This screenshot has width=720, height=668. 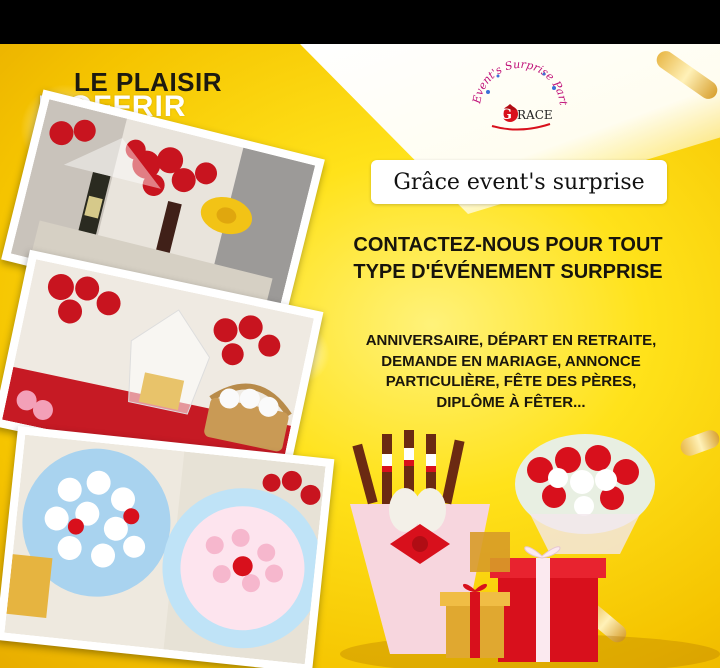 What do you see at coordinates (506, 115) in the screenshot?
I see `svg-text: G` at bounding box center [506, 115].